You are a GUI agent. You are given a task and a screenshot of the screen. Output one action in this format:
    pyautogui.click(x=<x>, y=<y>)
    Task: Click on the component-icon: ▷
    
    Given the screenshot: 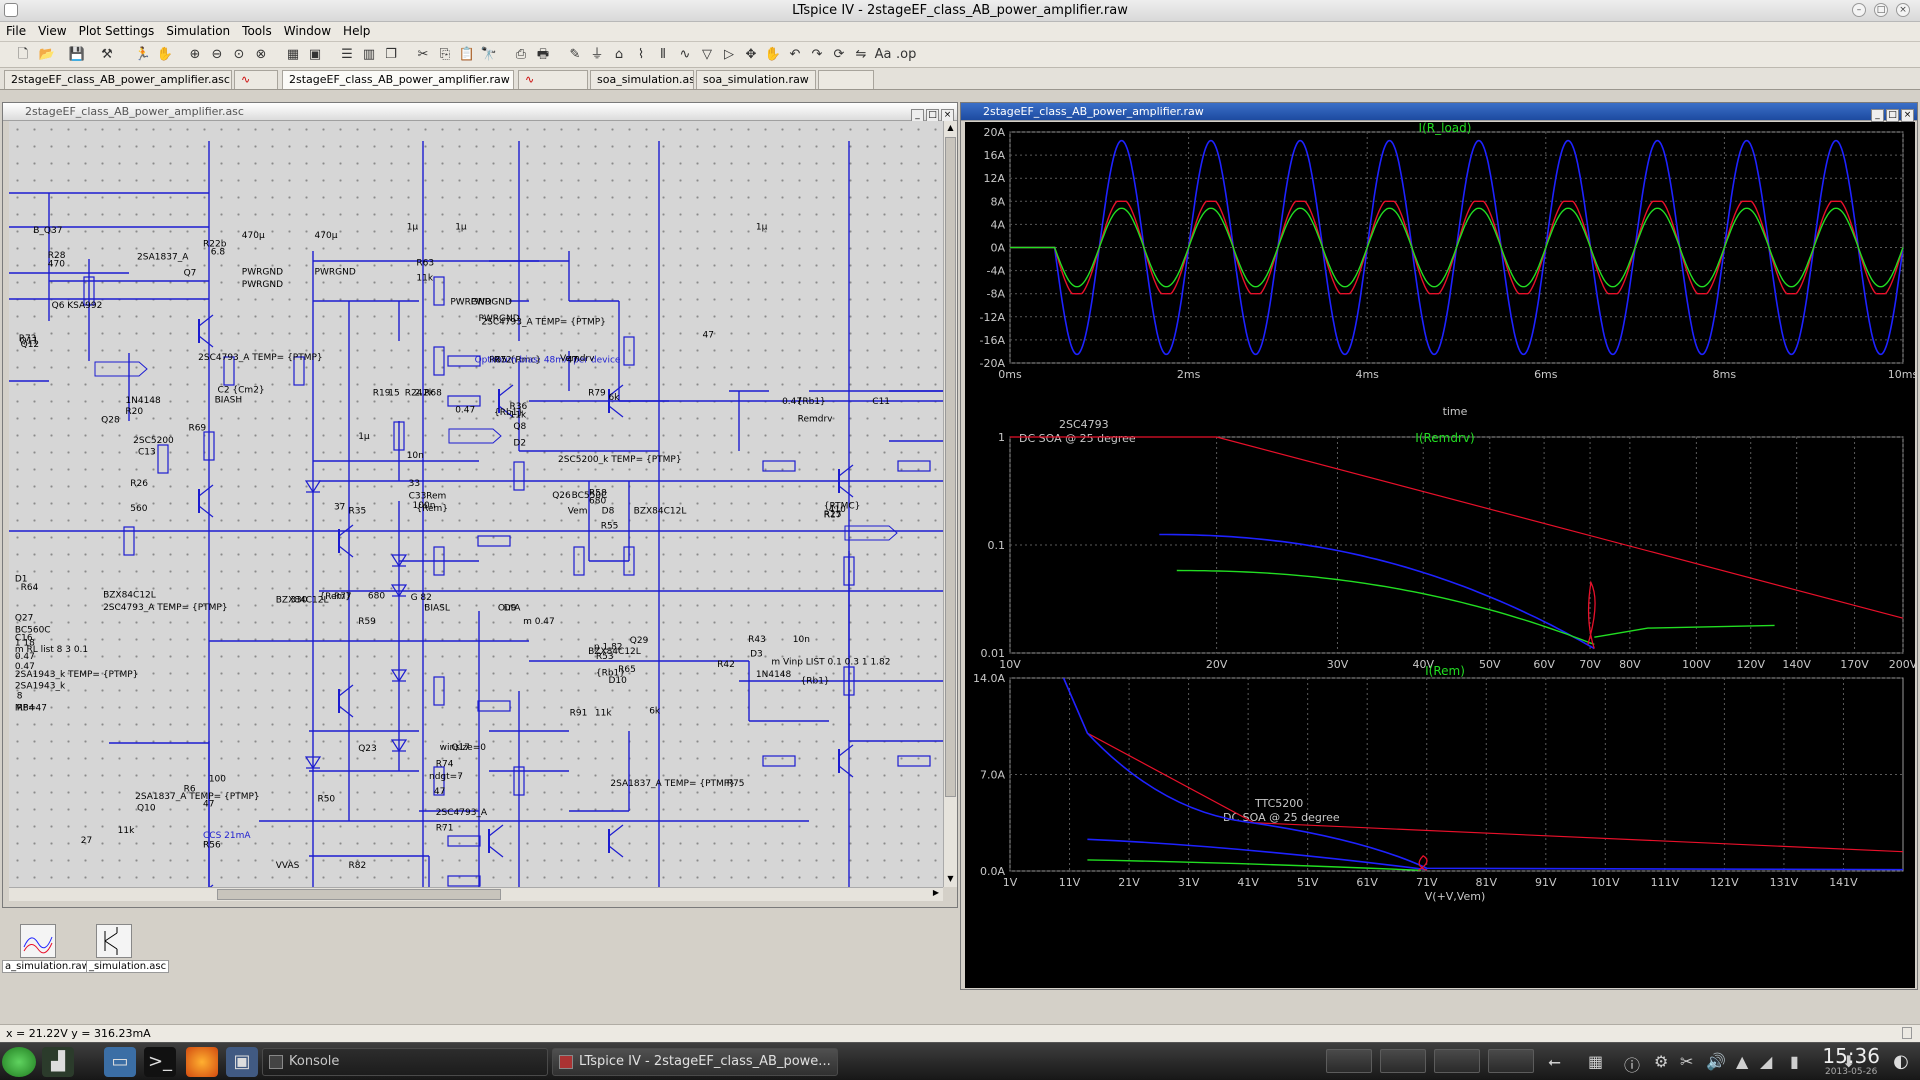 What is the action you would take?
    pyautogui.click(x=729, y=55)
    